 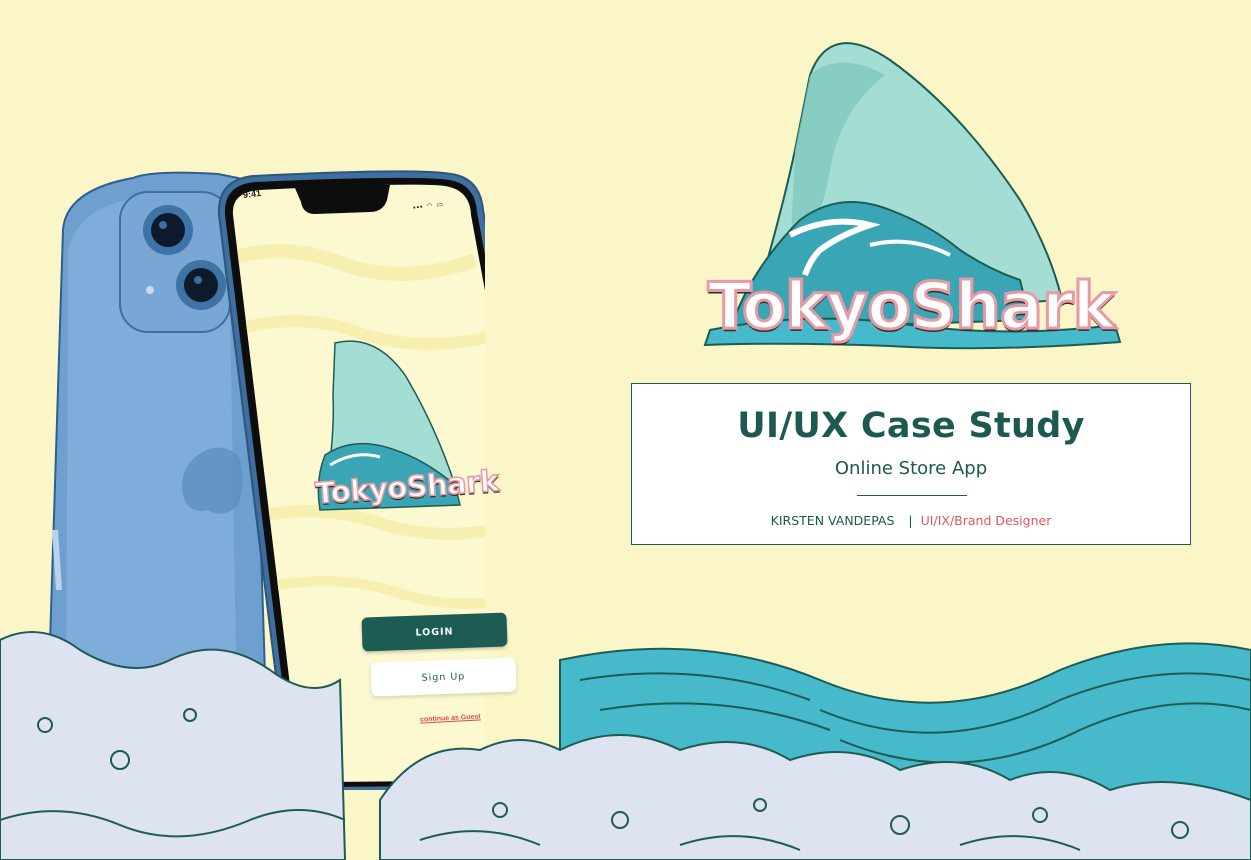 I want to click on credits: KIRSTEN VANDEPAS | UI/IX/Brand Designer, so click(x=911, y=520).